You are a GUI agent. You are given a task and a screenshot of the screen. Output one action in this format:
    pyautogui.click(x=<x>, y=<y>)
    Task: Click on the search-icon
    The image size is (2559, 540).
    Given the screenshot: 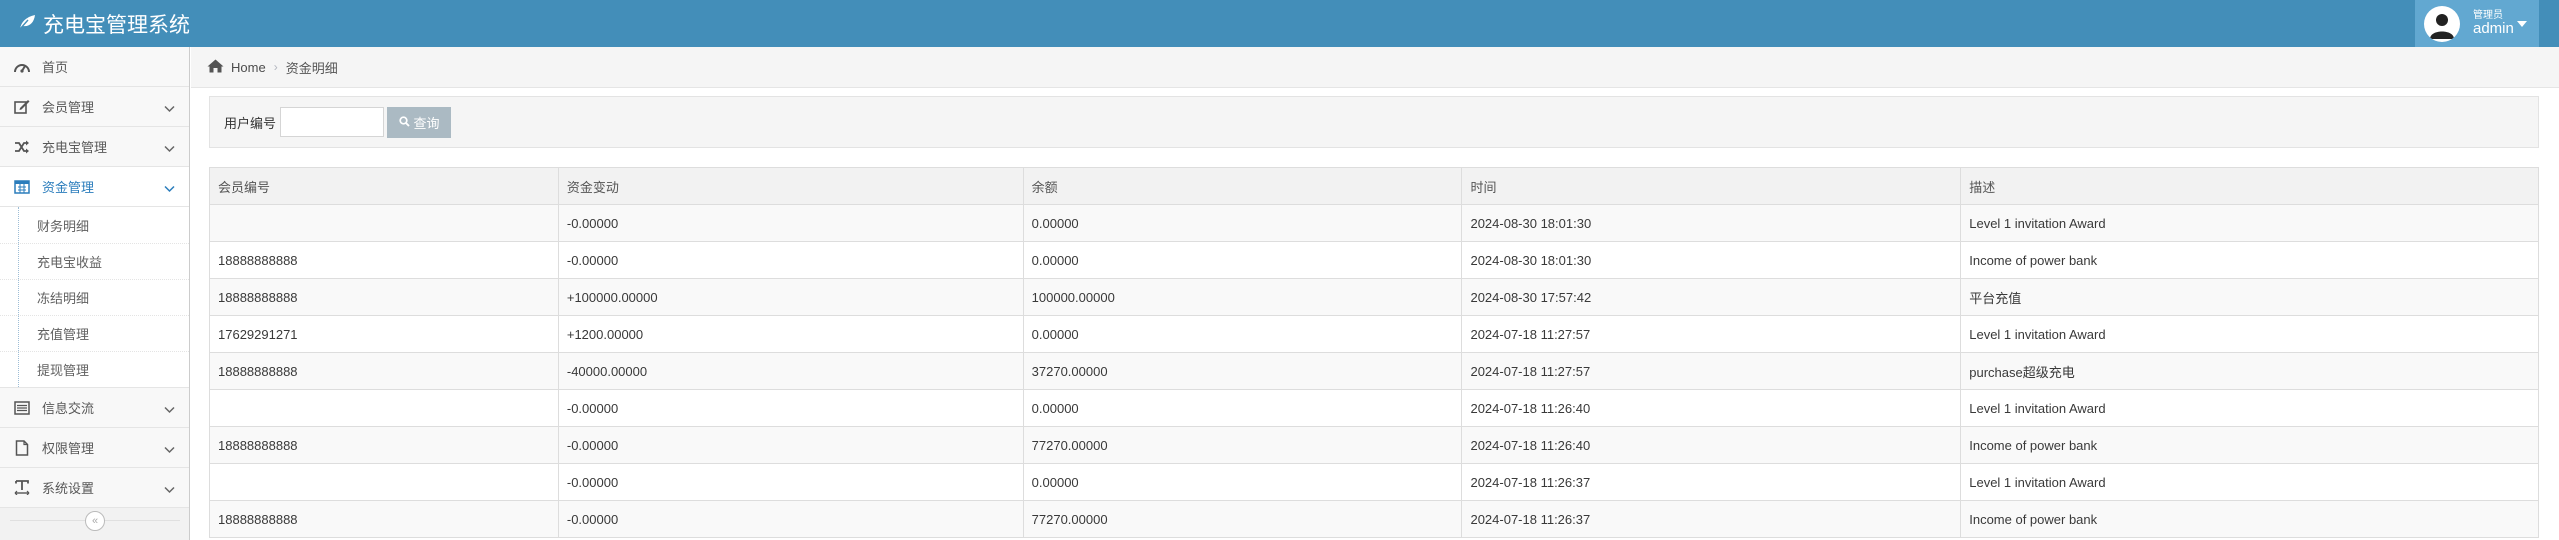 What is the action you would take?
    pyautogui.click(x=406, y=122)
    